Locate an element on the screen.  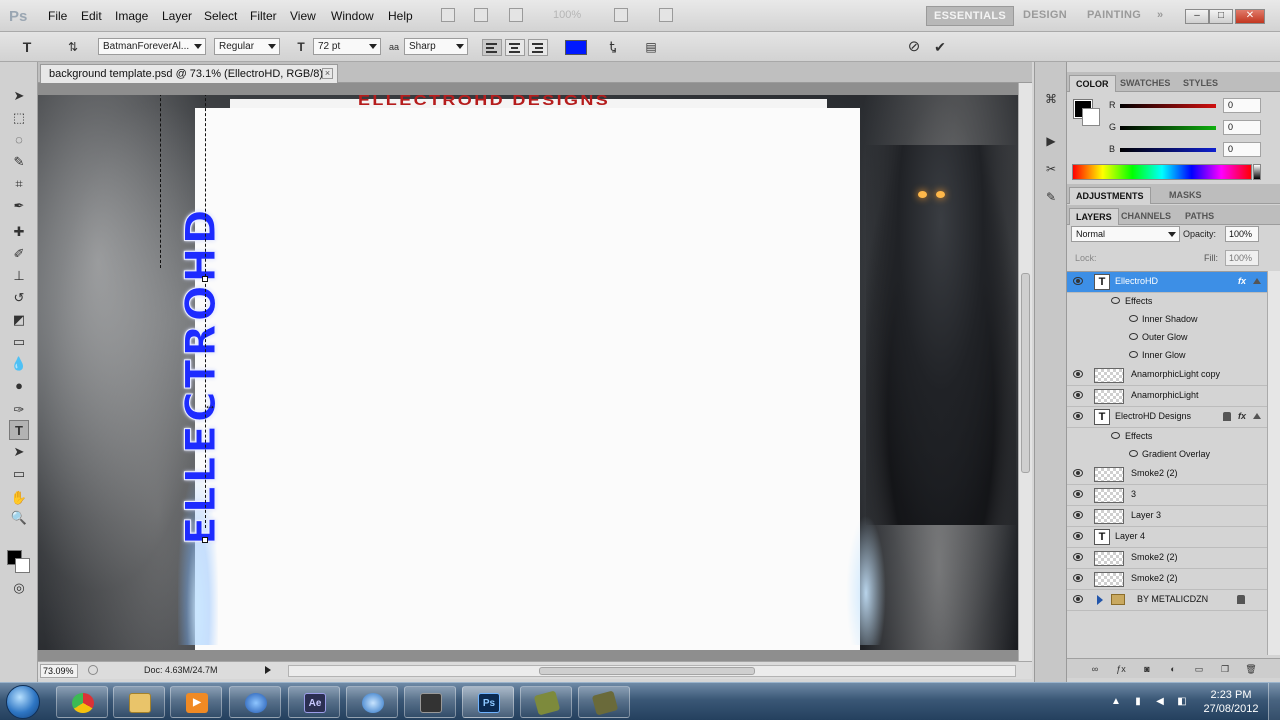
menu-view: View is located at coordinates (303, 16).